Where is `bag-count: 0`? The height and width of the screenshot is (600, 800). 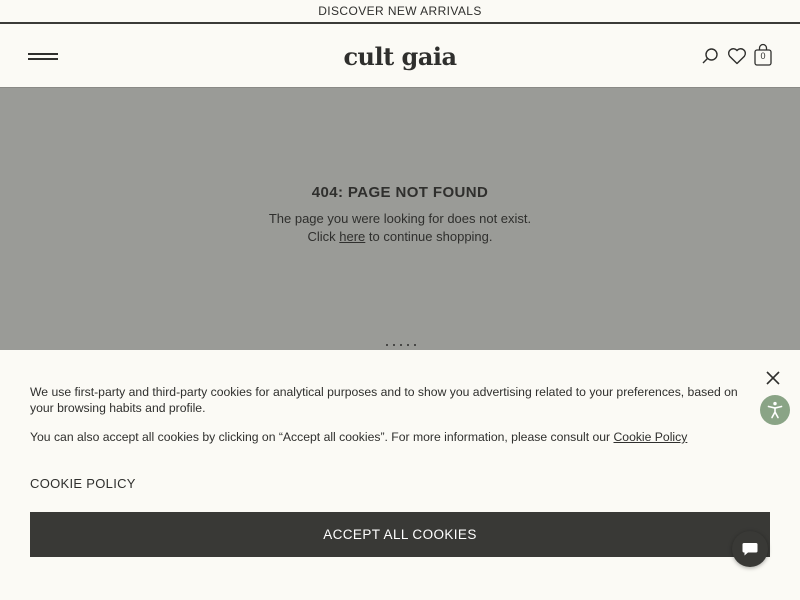 bag-count: 0 is located at coordinates (763, 56).